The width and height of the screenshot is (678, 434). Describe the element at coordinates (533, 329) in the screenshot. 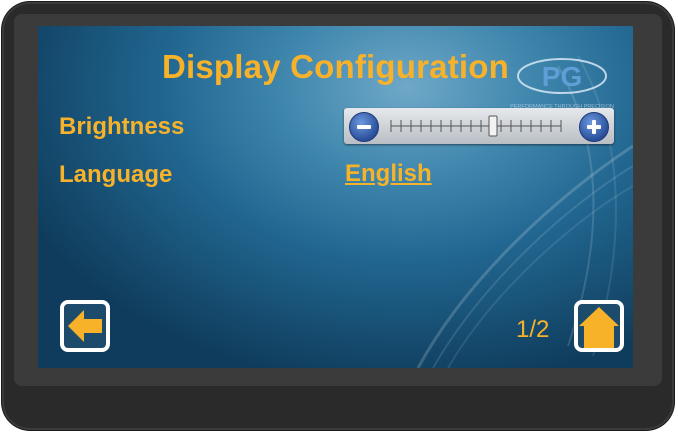

I see `page-indicator: 1/2` at that location.